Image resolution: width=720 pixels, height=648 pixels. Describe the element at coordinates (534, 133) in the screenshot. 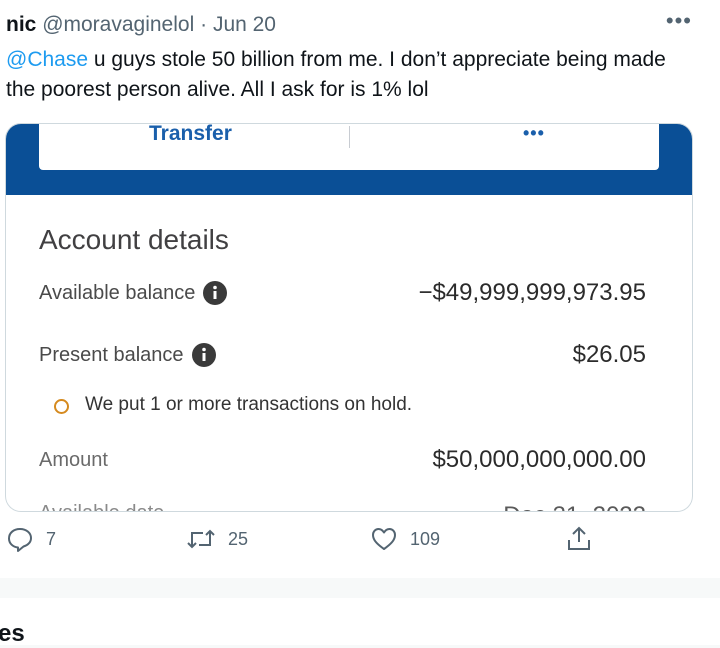

I see `more-tab: •••` at that location.